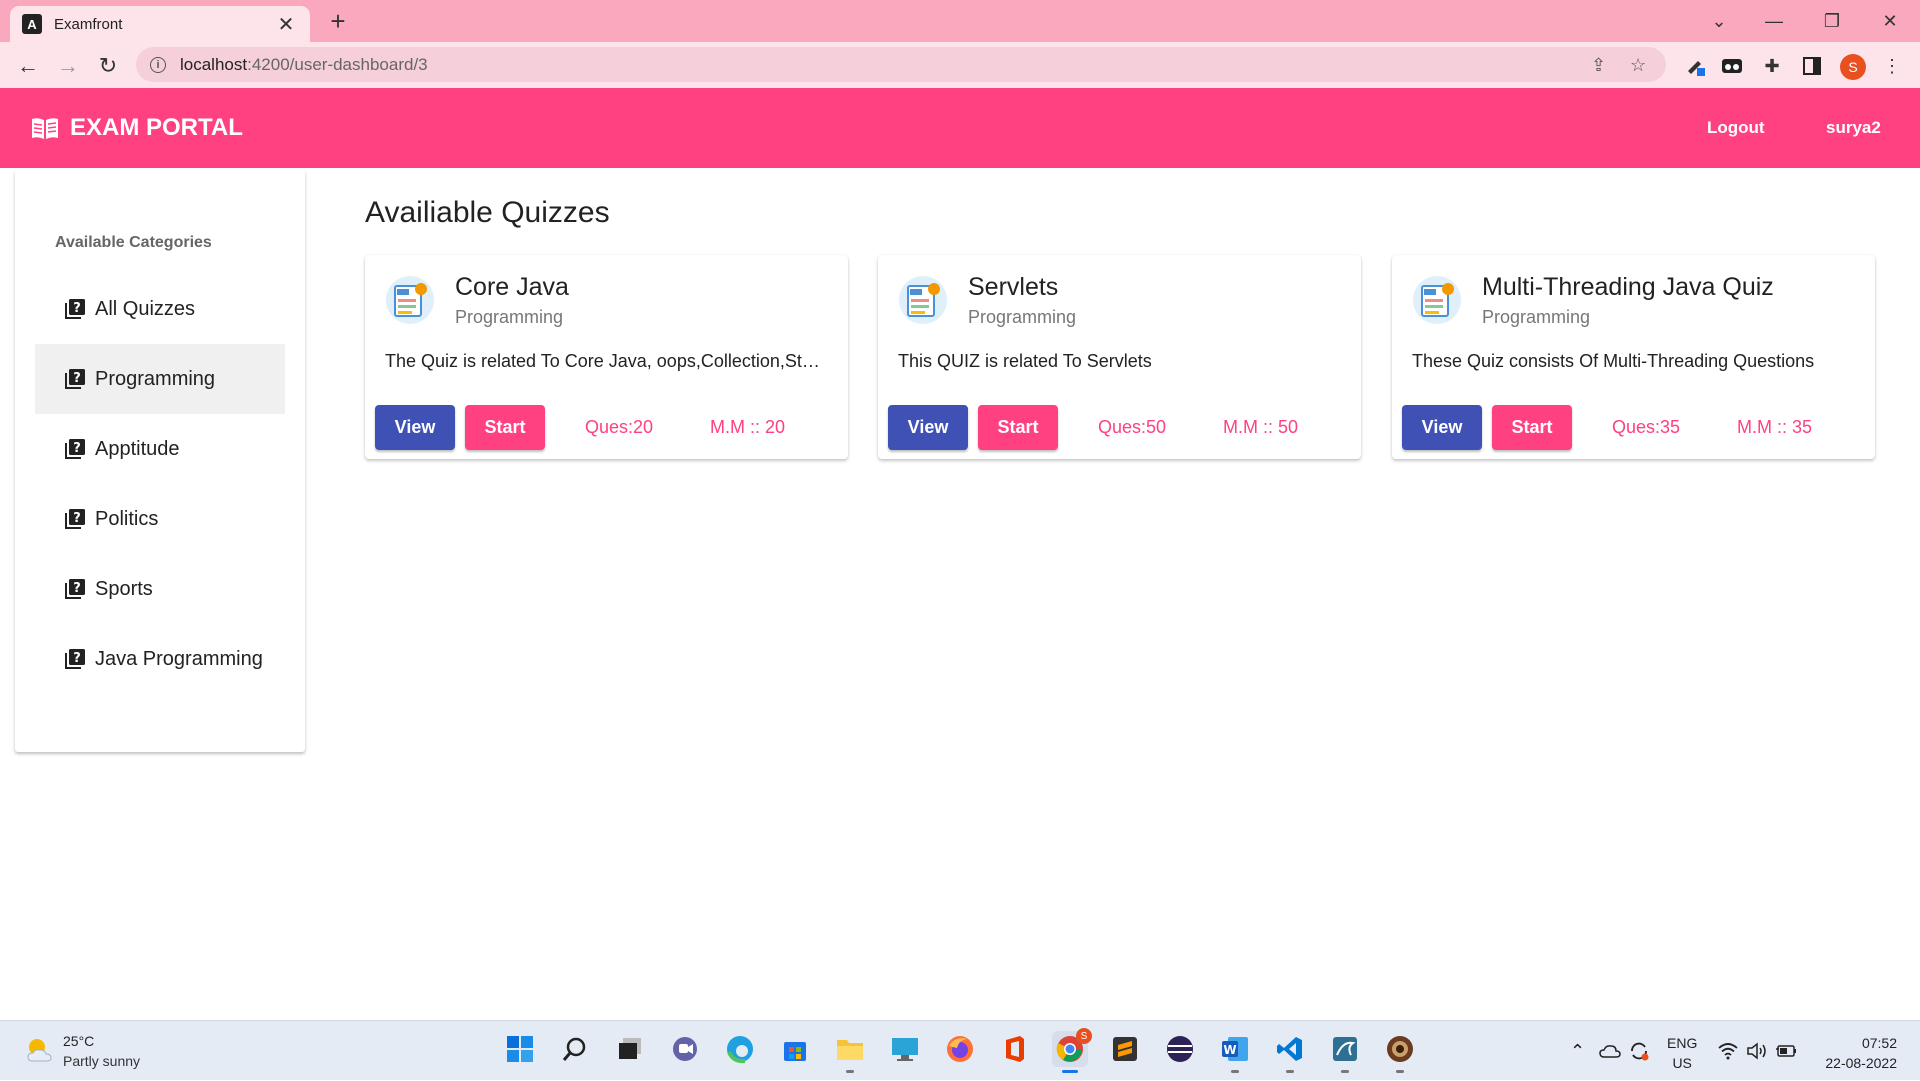 The image size is (1920, 1081). I want to click on word-icon: W, so click(1235, 1052).